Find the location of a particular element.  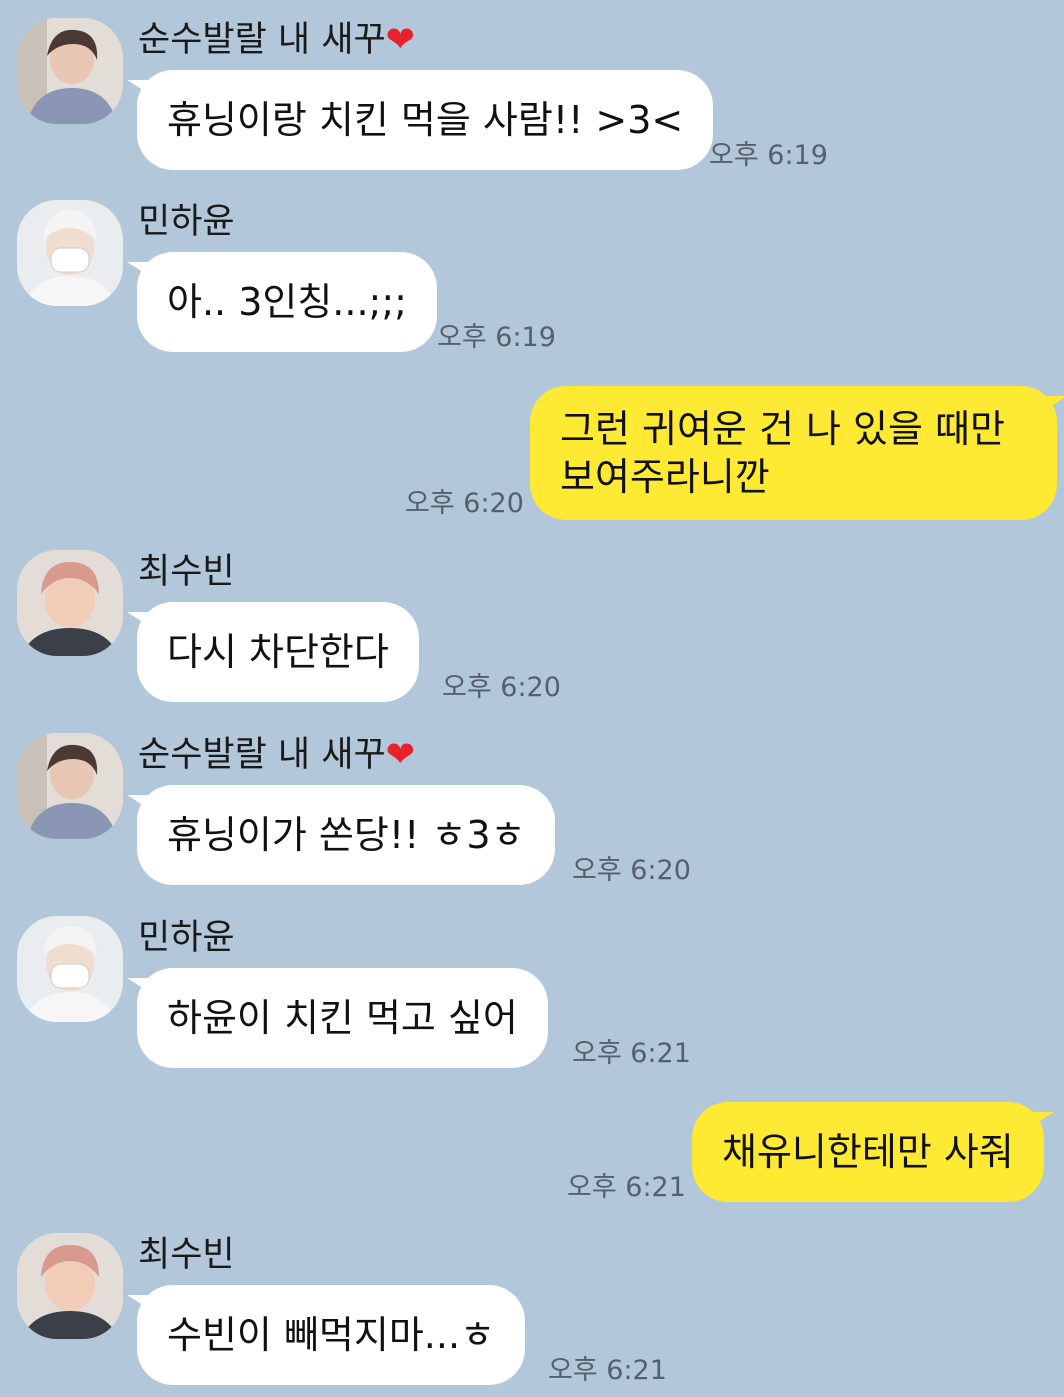

message-bubble: 수빈이 빼먹지마...ㅎ is located at coordinates (326, 1335).